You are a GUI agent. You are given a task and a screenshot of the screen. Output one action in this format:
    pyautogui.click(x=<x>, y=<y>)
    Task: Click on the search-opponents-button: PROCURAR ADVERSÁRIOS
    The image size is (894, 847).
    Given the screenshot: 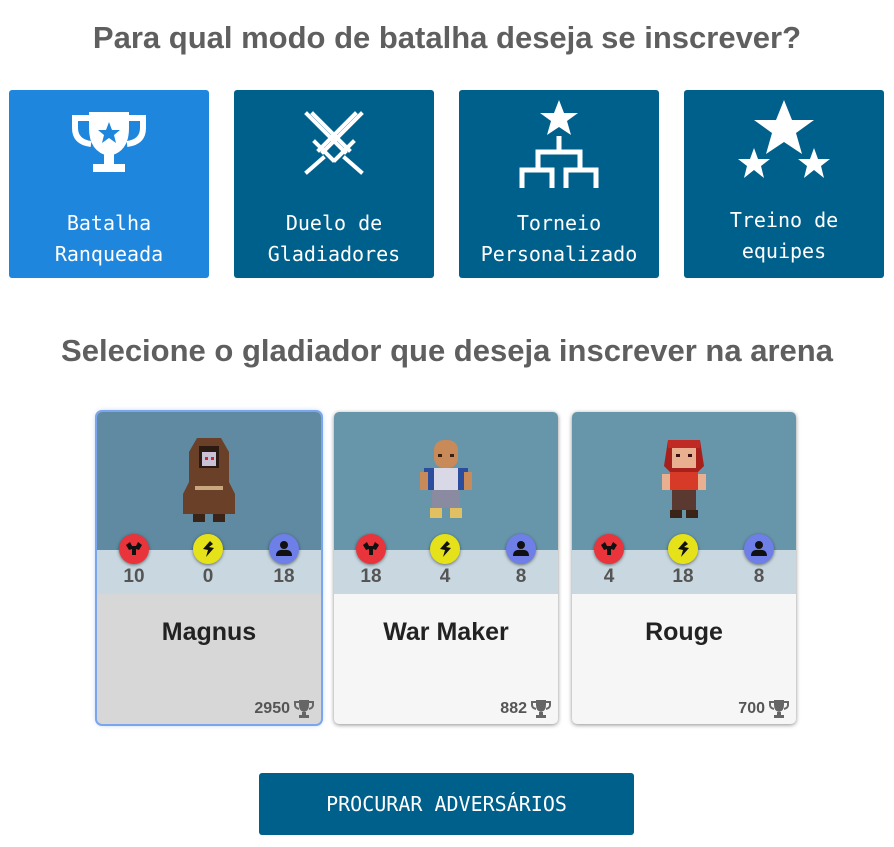 What is the action you would take?
    pyautogui.click(x=446, y=804)
    